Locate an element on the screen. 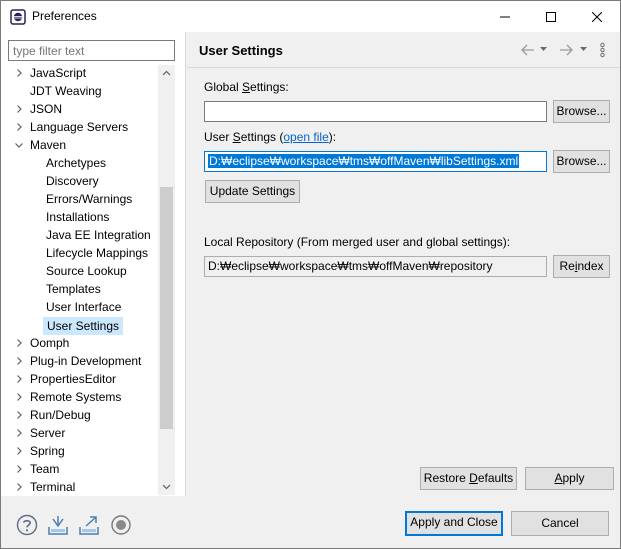 The image size is (621, 549). tree-item: Plug-in Development is located at coordinates (79, 361).